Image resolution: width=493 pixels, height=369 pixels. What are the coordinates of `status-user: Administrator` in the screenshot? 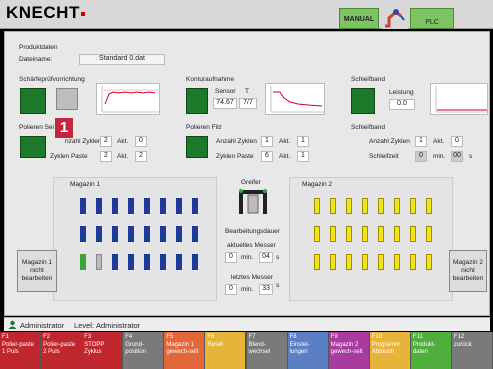 It's located at (42, 325).